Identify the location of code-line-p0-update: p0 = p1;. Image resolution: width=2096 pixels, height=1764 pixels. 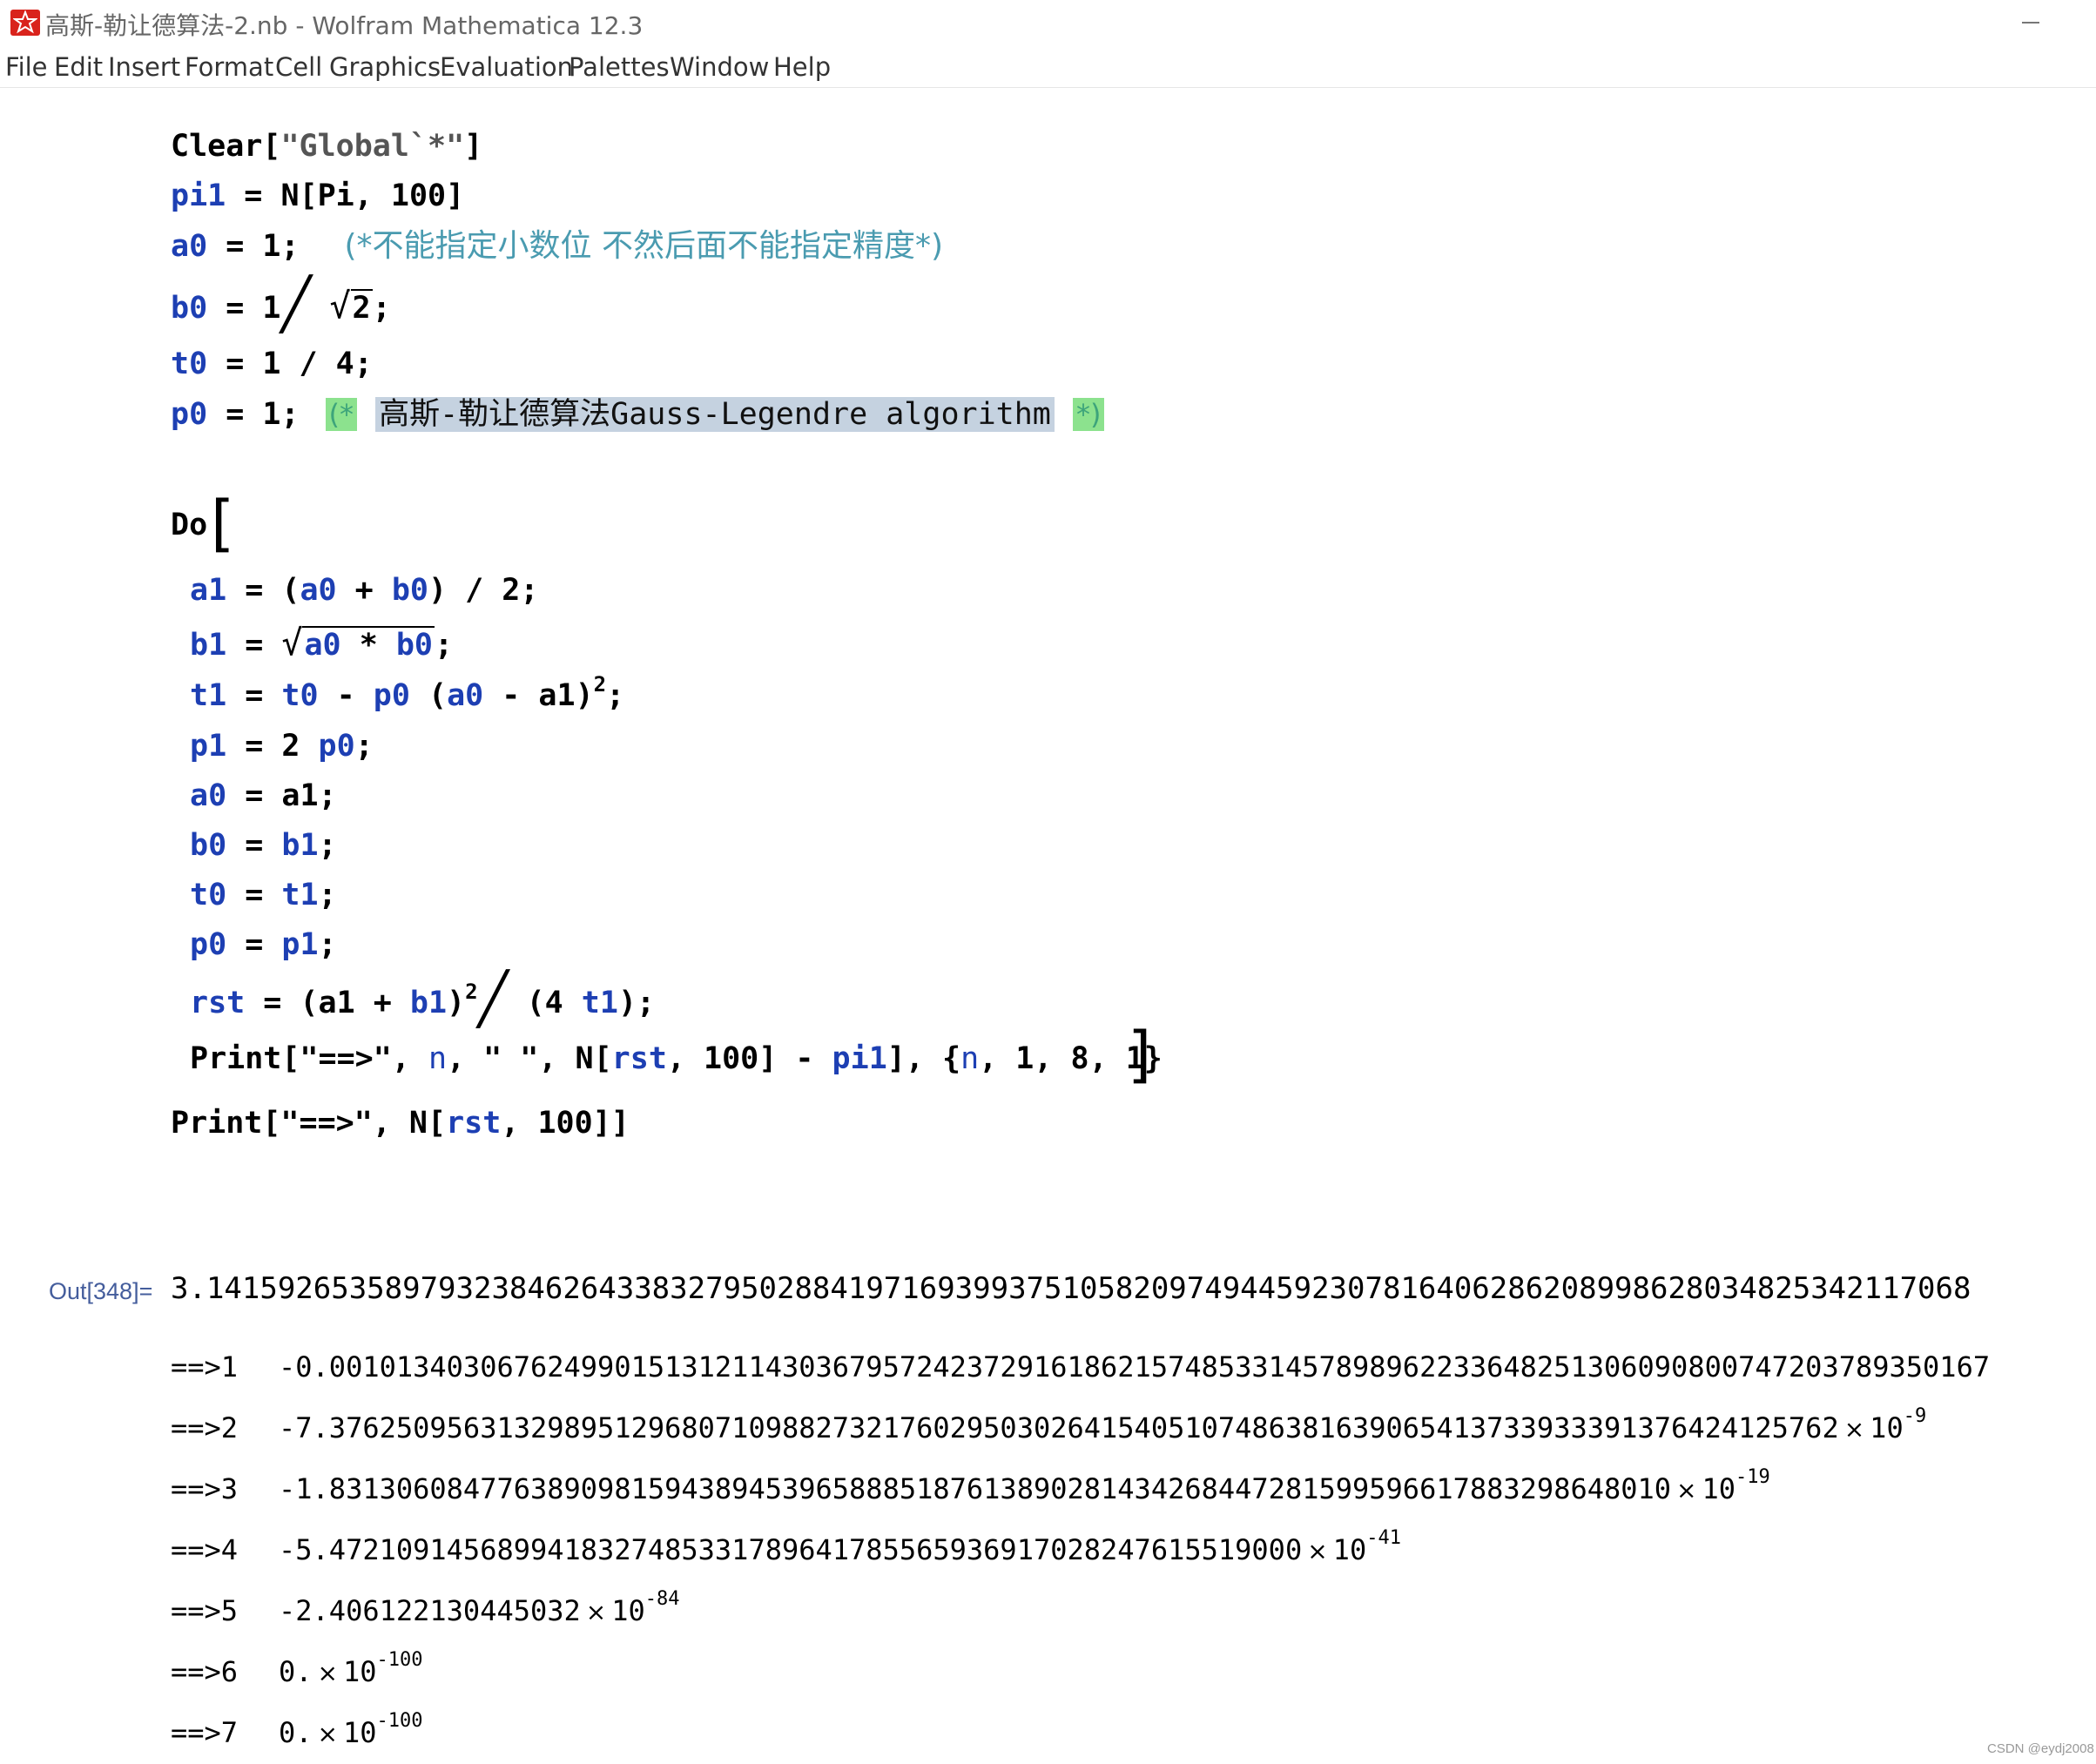
(263, 945).